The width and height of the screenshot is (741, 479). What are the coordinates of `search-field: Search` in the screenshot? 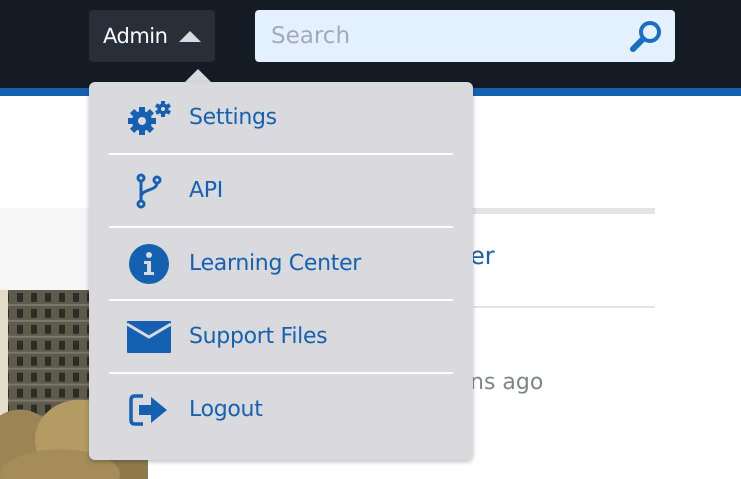 It's located at (465, 36).